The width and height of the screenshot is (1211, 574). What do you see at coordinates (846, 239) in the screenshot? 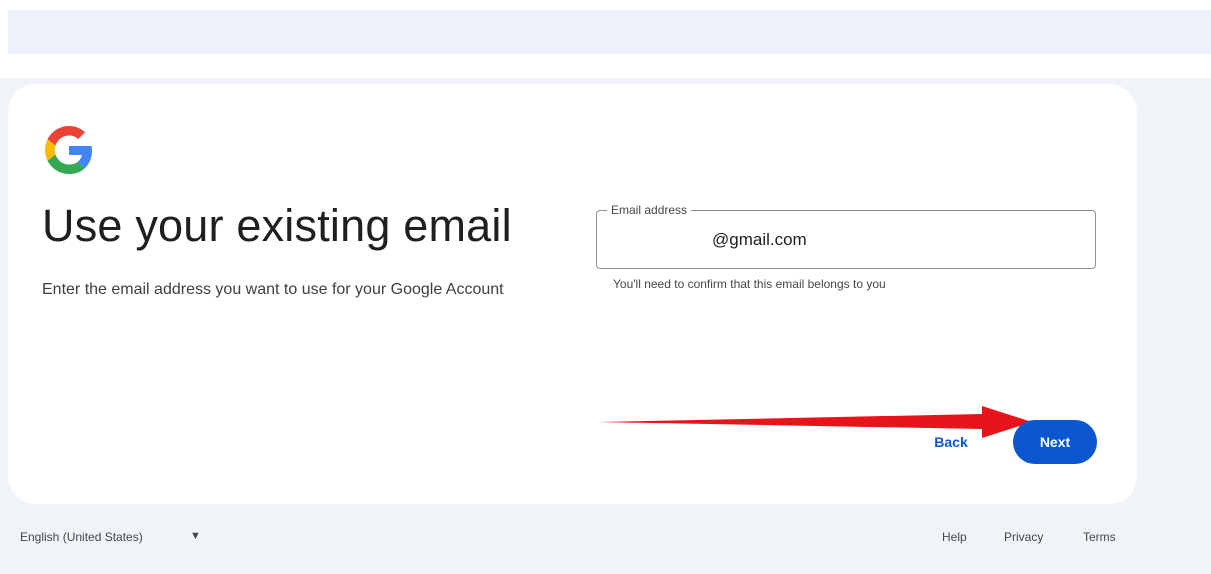
I see `email-input` at bounding box center [846, 239].